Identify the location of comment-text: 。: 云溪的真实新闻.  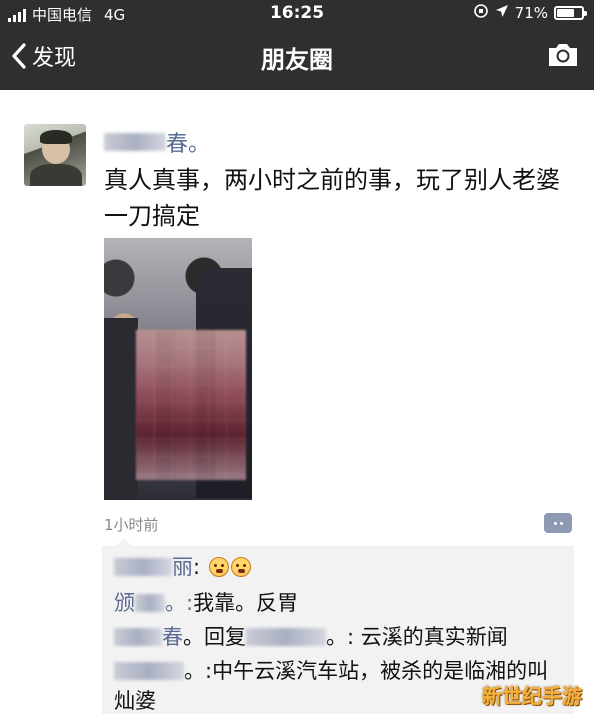
(417, 637).